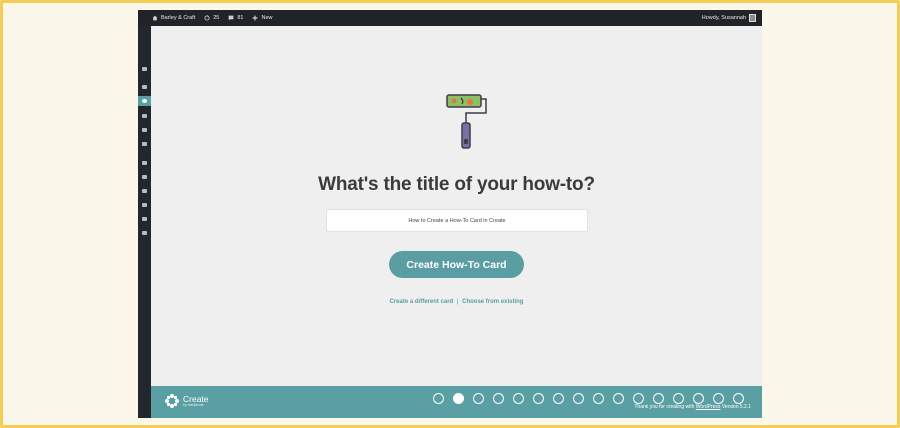  I want to click on updates-count: 25, so click(216, 18).